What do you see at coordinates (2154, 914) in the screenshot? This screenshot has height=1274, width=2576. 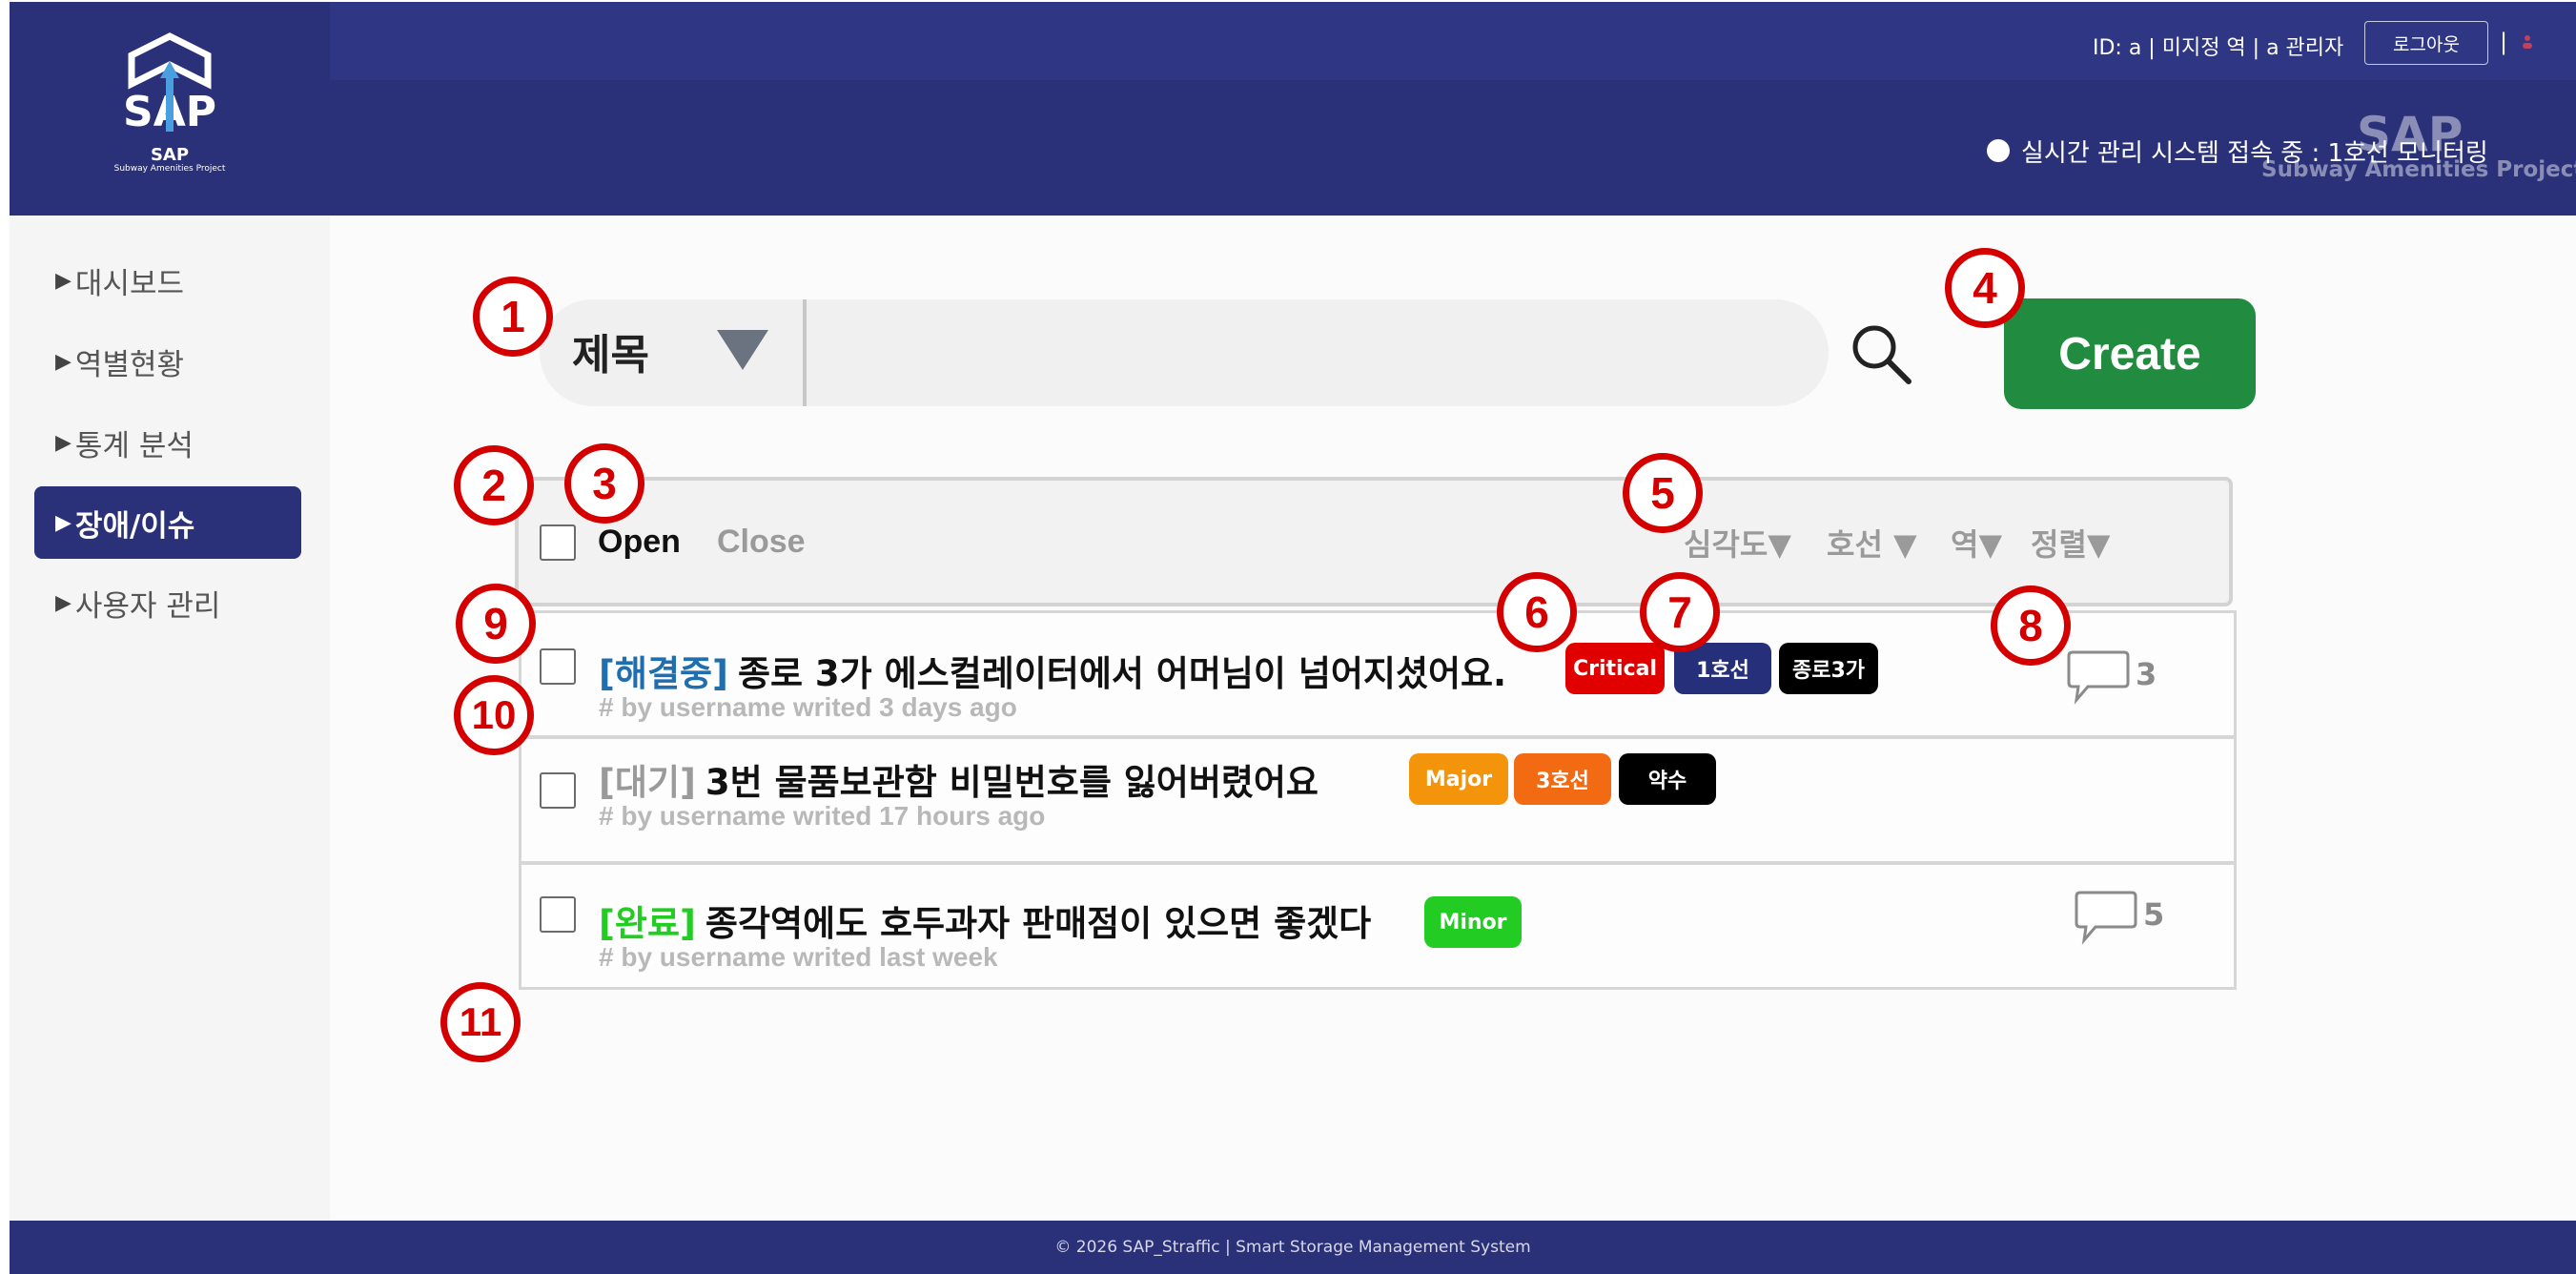 I see `comment-count: 5` at bounding box center [2154, 914].